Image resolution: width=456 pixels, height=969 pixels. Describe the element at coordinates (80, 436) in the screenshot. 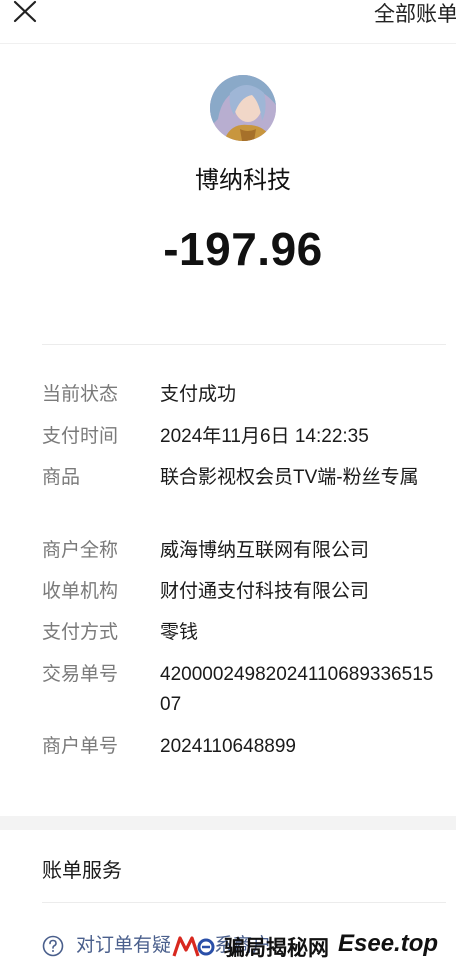

I see `detail-label: 支付时间` at that location.